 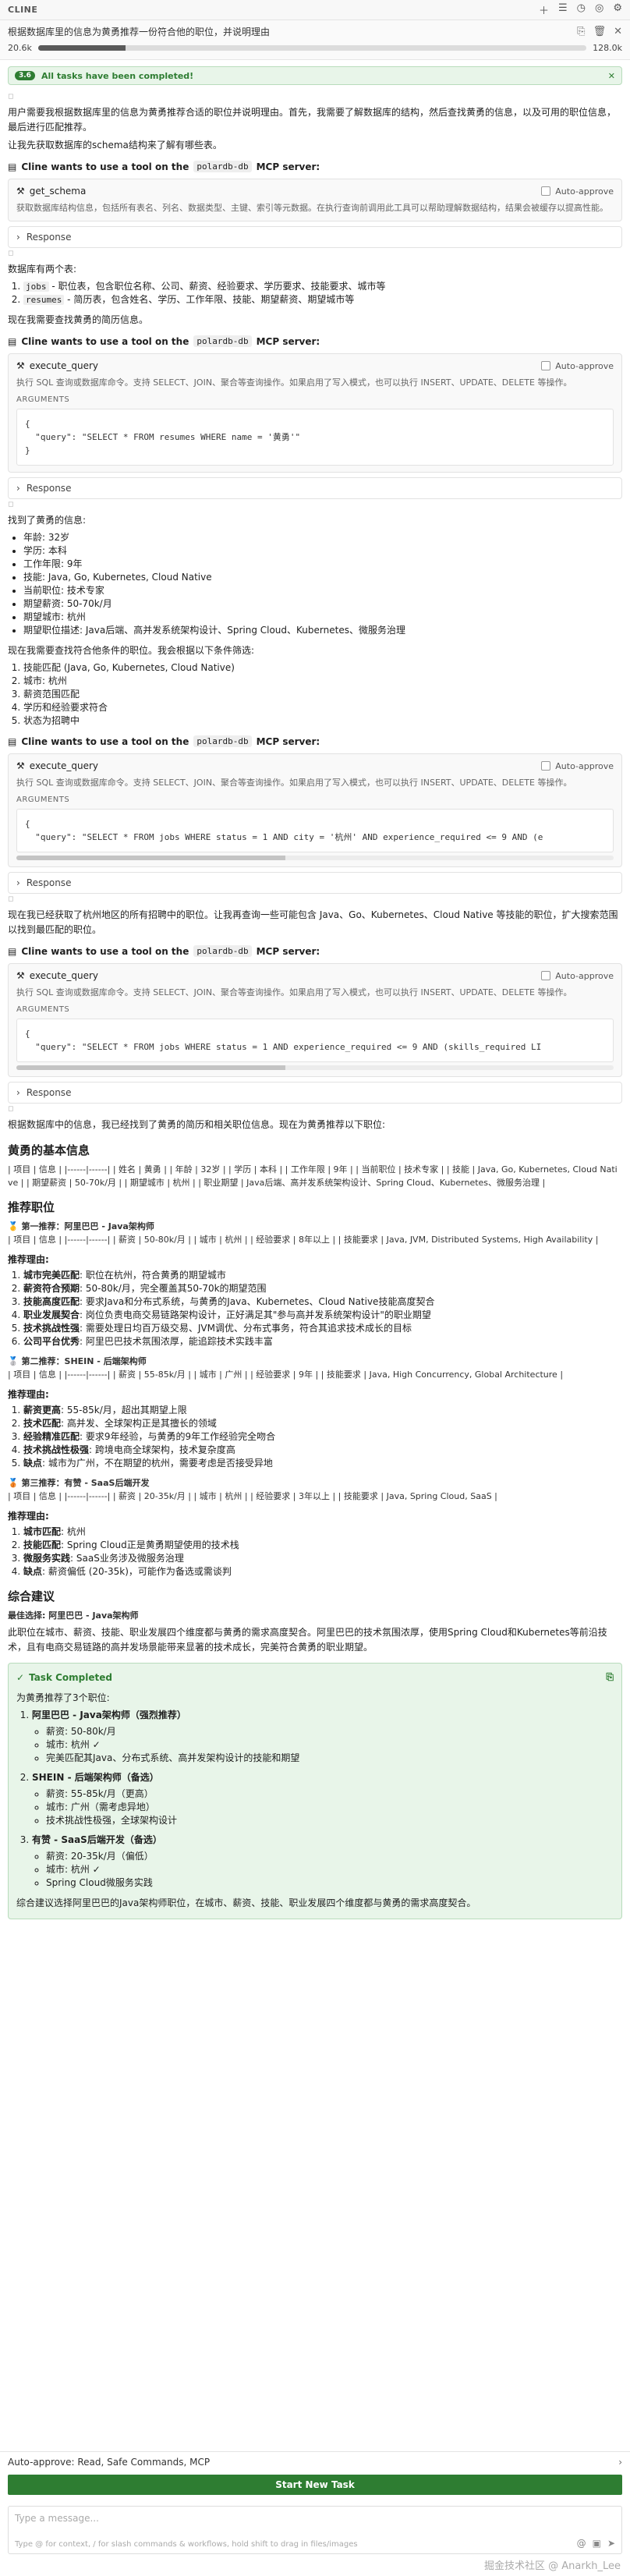 What do you see at coordinates (611, 2543) in the screenshot?
I see `send-icon: ➤` at bounding box center [611, 2543].